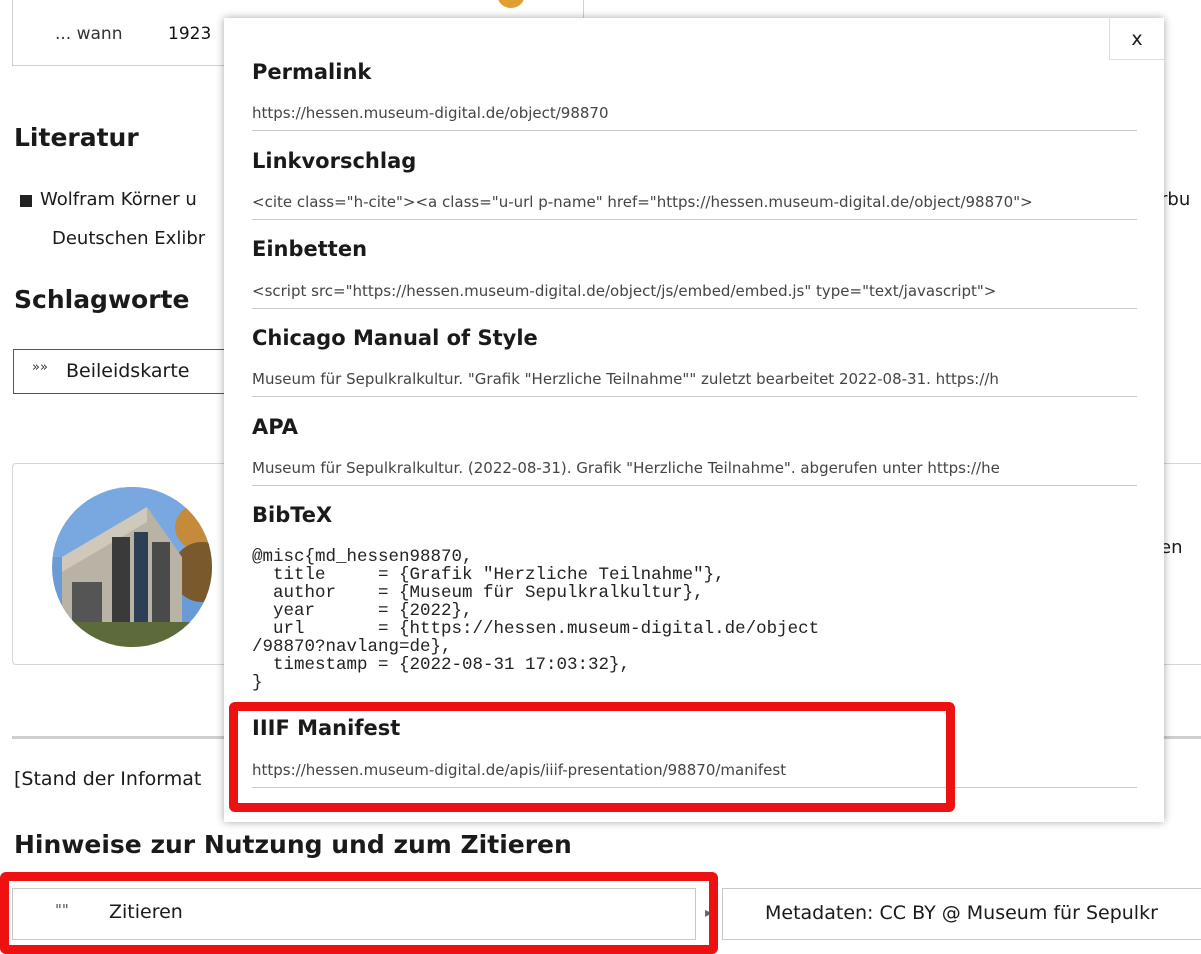 The image size is (1201, 954). I want to click on institution-avatar, so click(132, 567).